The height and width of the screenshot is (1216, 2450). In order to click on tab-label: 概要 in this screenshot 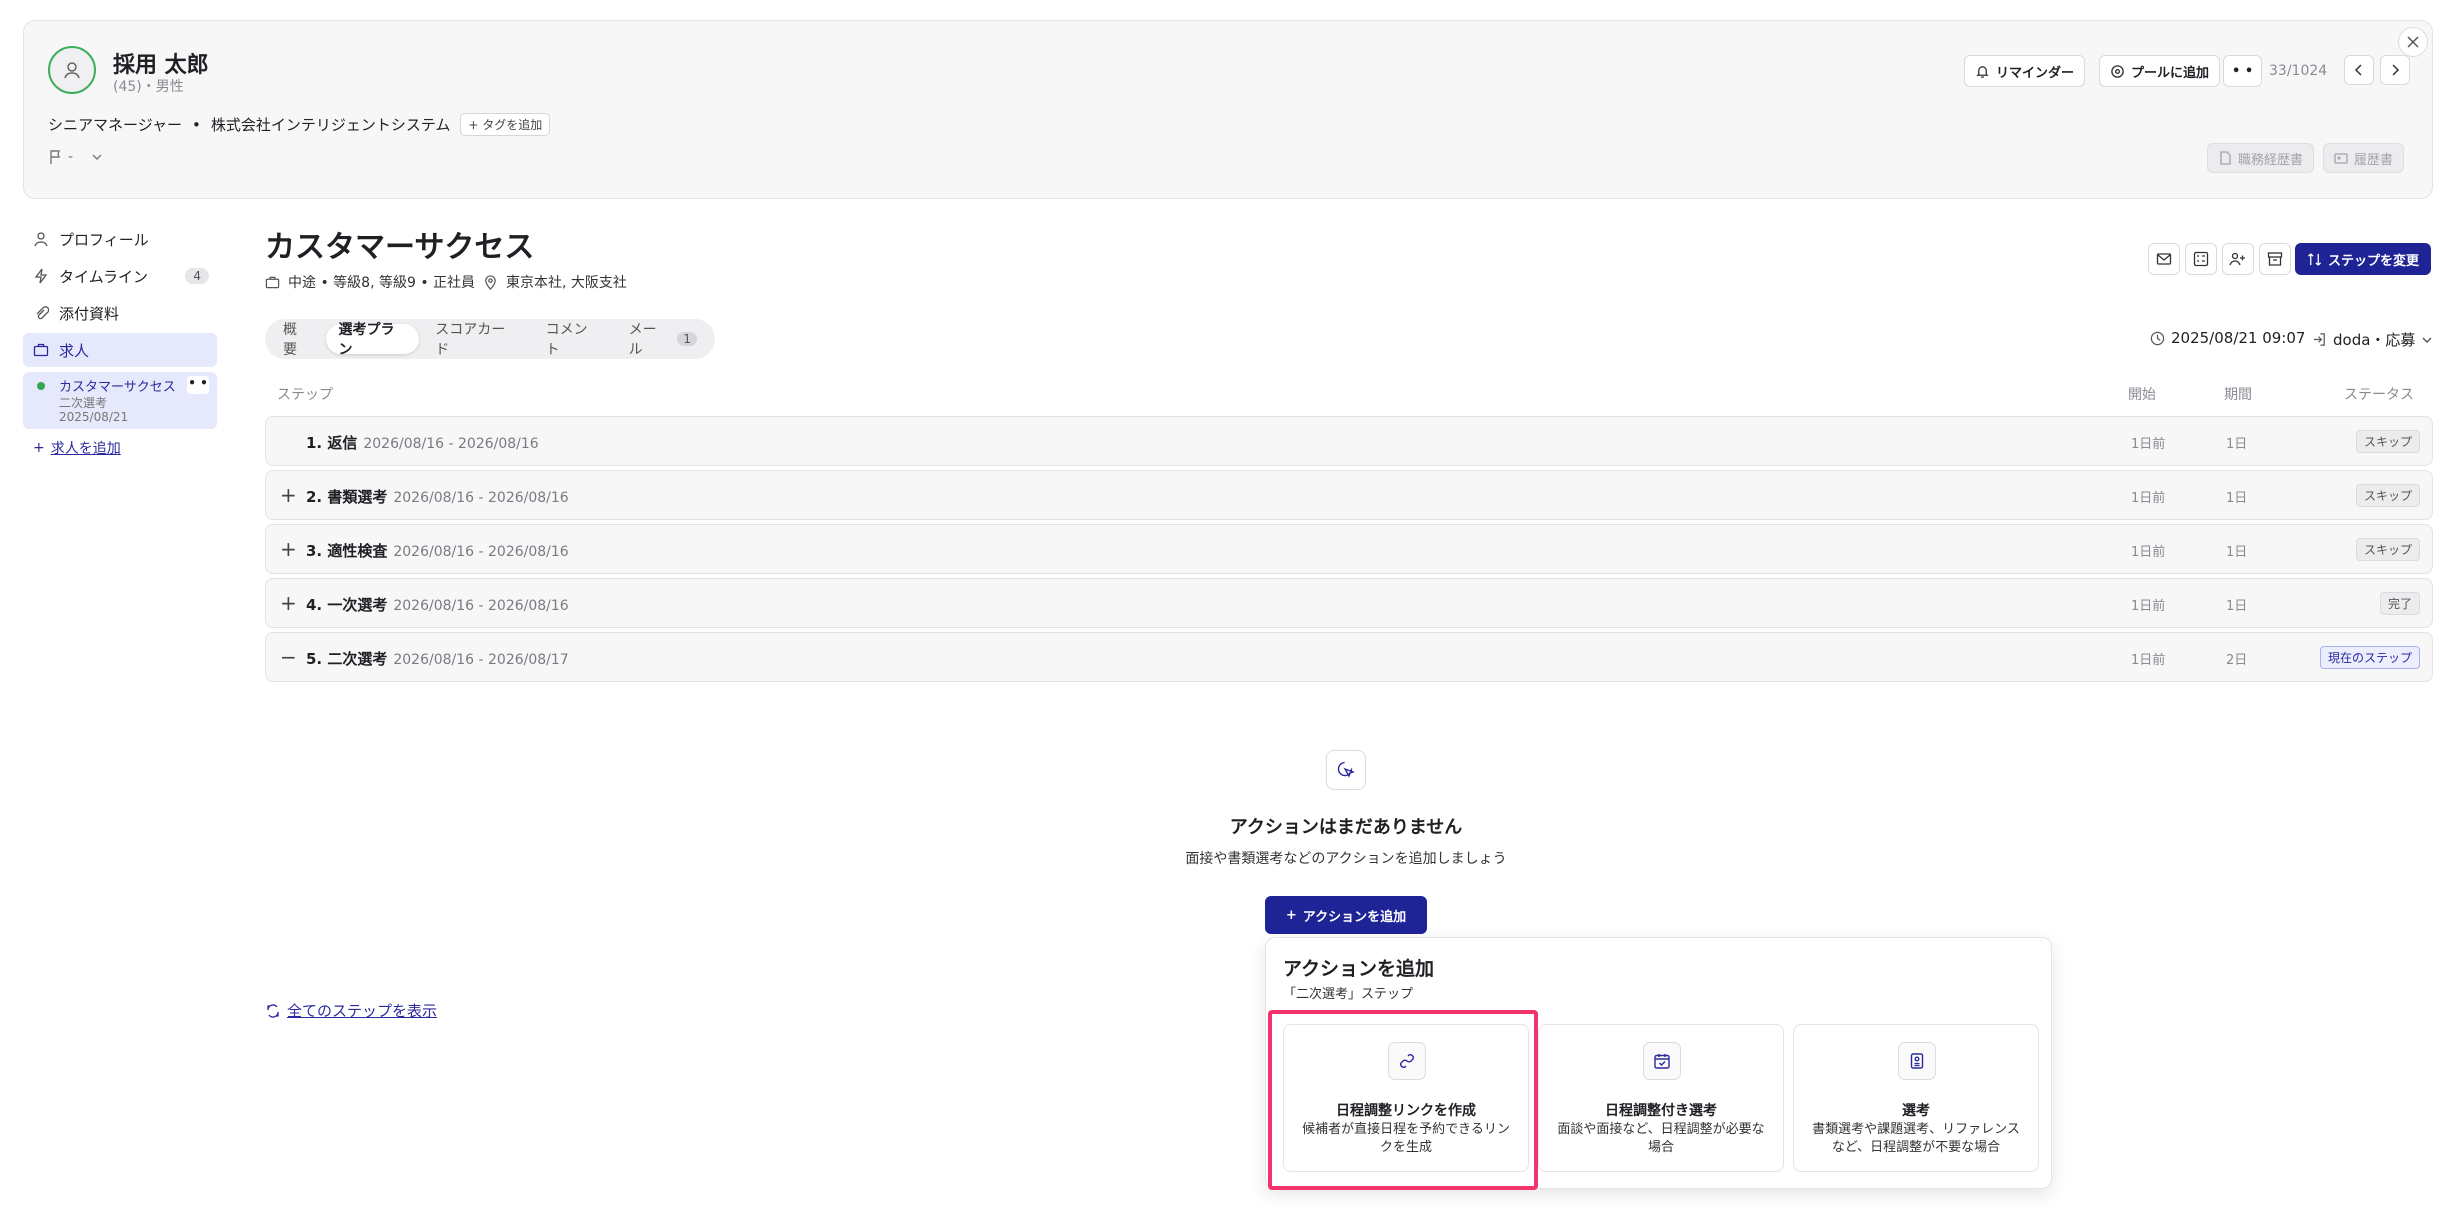, I will do `click(290, 340)`.